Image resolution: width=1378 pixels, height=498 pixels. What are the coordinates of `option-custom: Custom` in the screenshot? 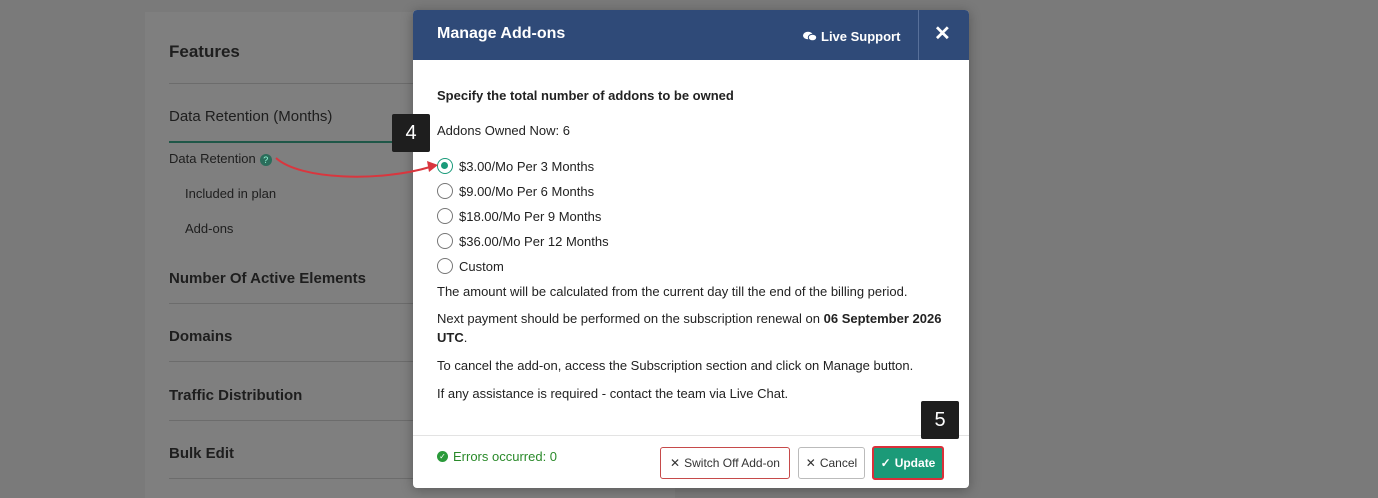 It's located at (470, 266).